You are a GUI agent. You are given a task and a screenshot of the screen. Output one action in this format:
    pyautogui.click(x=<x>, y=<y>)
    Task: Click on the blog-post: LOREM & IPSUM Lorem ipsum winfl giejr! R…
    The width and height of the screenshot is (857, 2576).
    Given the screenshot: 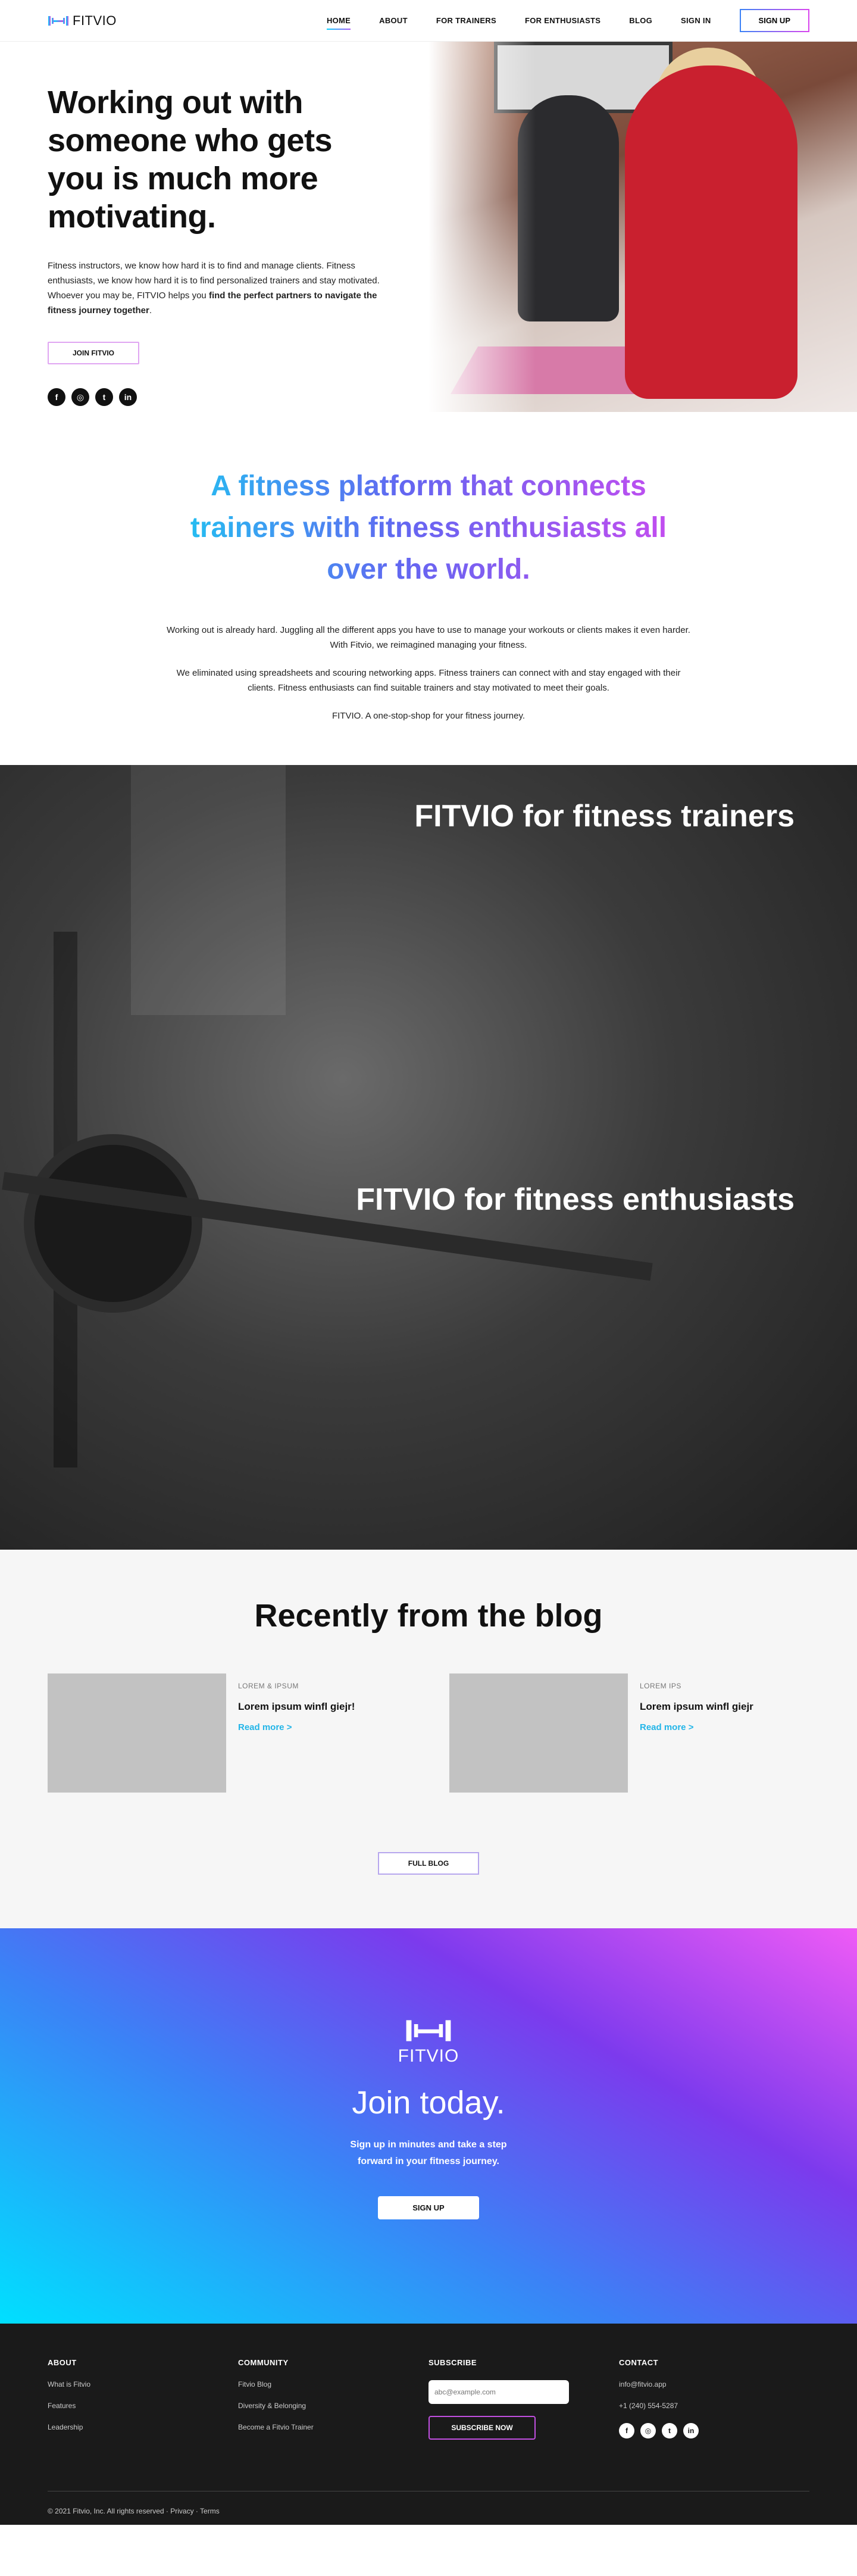 What is the action you would take?
    pyautogui.click(x=228, y=1733)
    